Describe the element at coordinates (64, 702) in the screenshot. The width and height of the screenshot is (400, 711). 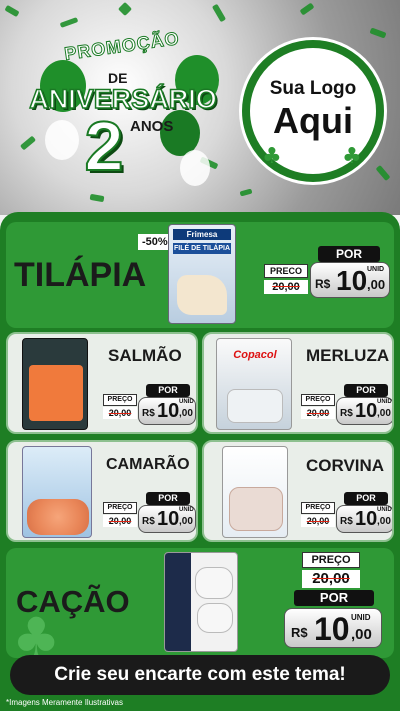
I see `footnote: *Imagens Meramente Ilustrativas` at that location.